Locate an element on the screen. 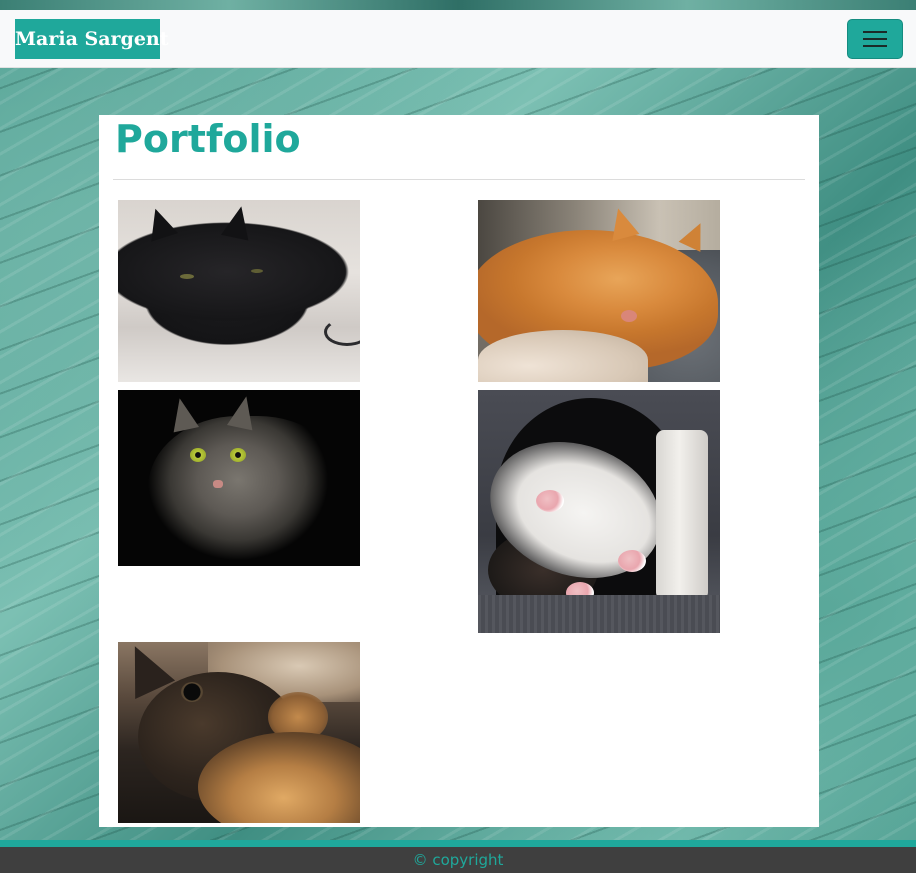 The image size is (916, 873). footer: © copyright is located at coordinates (458, 860).